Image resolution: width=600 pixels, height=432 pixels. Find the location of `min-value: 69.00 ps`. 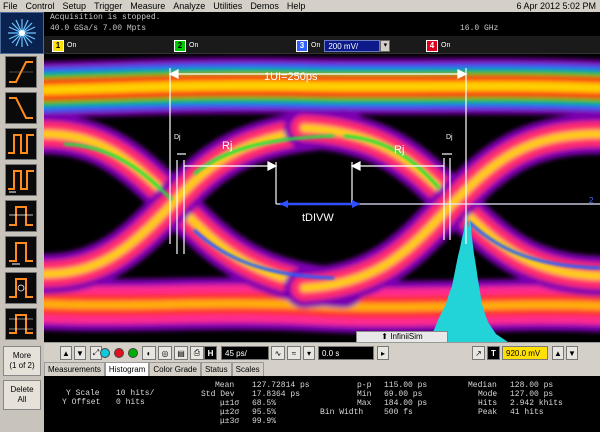

min-value: 69.00 ps is located at coordinates (403, 394).